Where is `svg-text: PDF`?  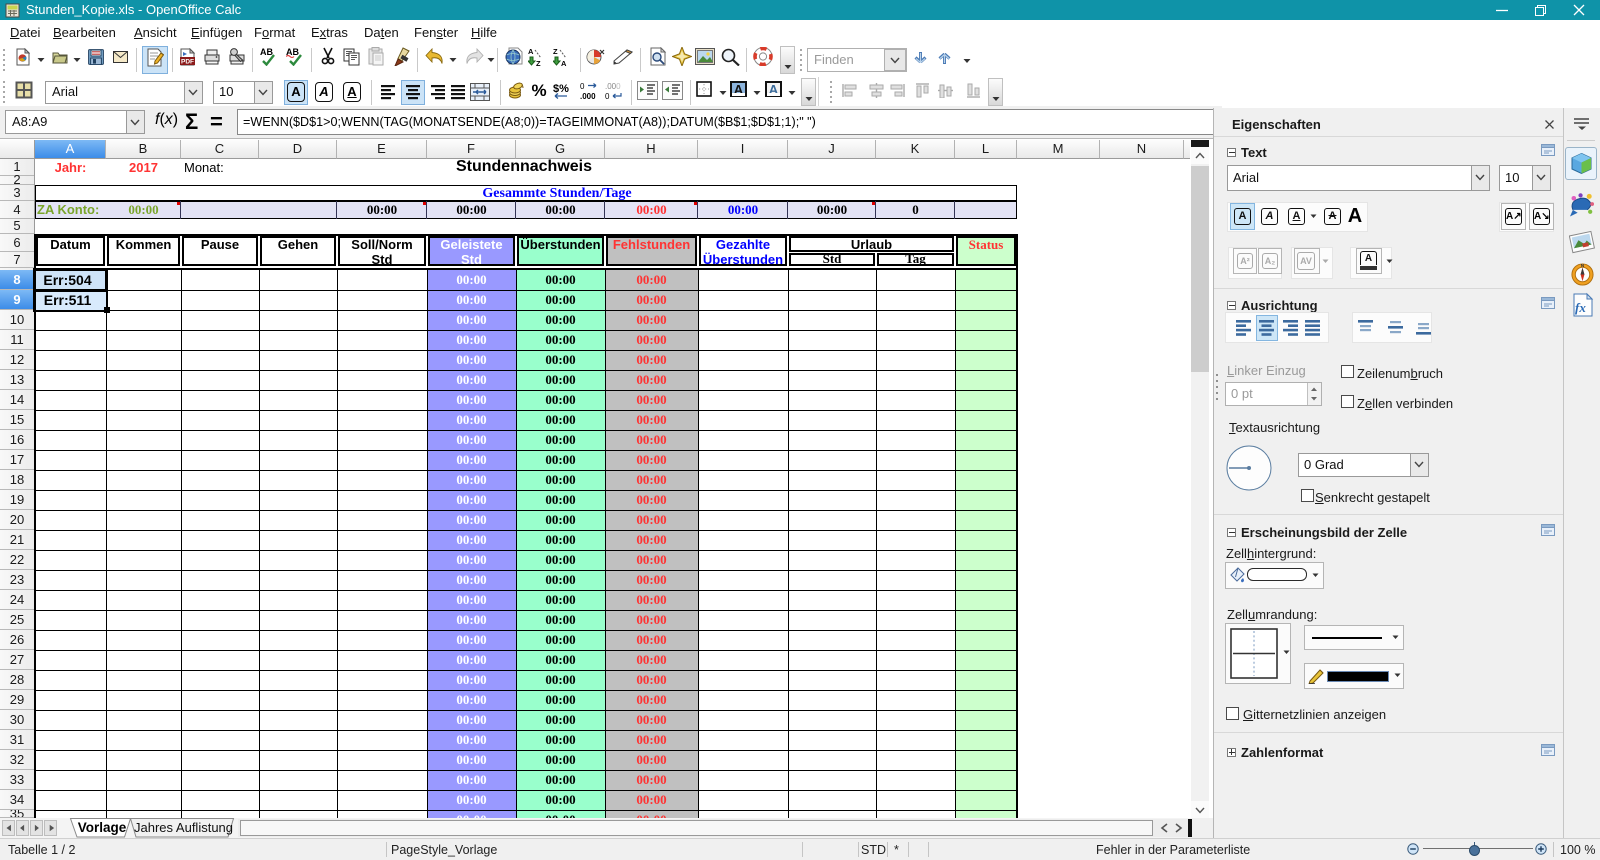
svg-text: PDF is located at coordinates (187, 62).